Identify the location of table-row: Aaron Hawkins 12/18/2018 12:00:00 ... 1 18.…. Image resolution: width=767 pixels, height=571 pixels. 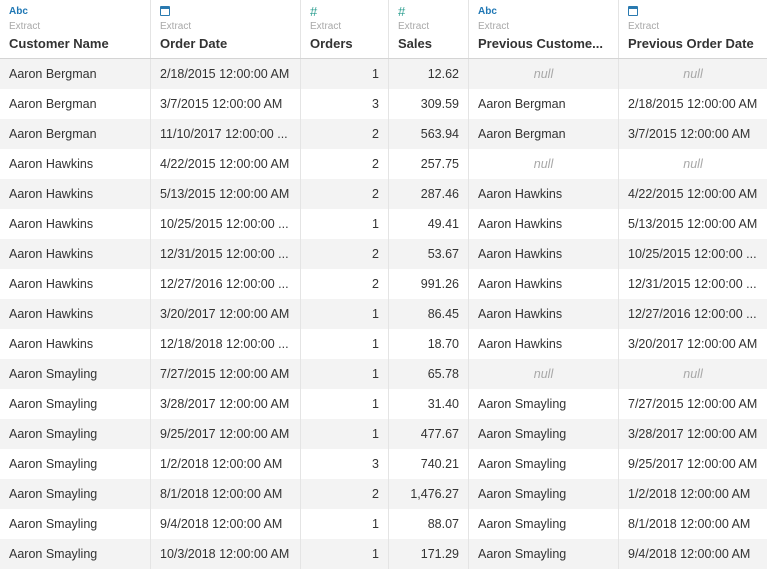
(383, 344).